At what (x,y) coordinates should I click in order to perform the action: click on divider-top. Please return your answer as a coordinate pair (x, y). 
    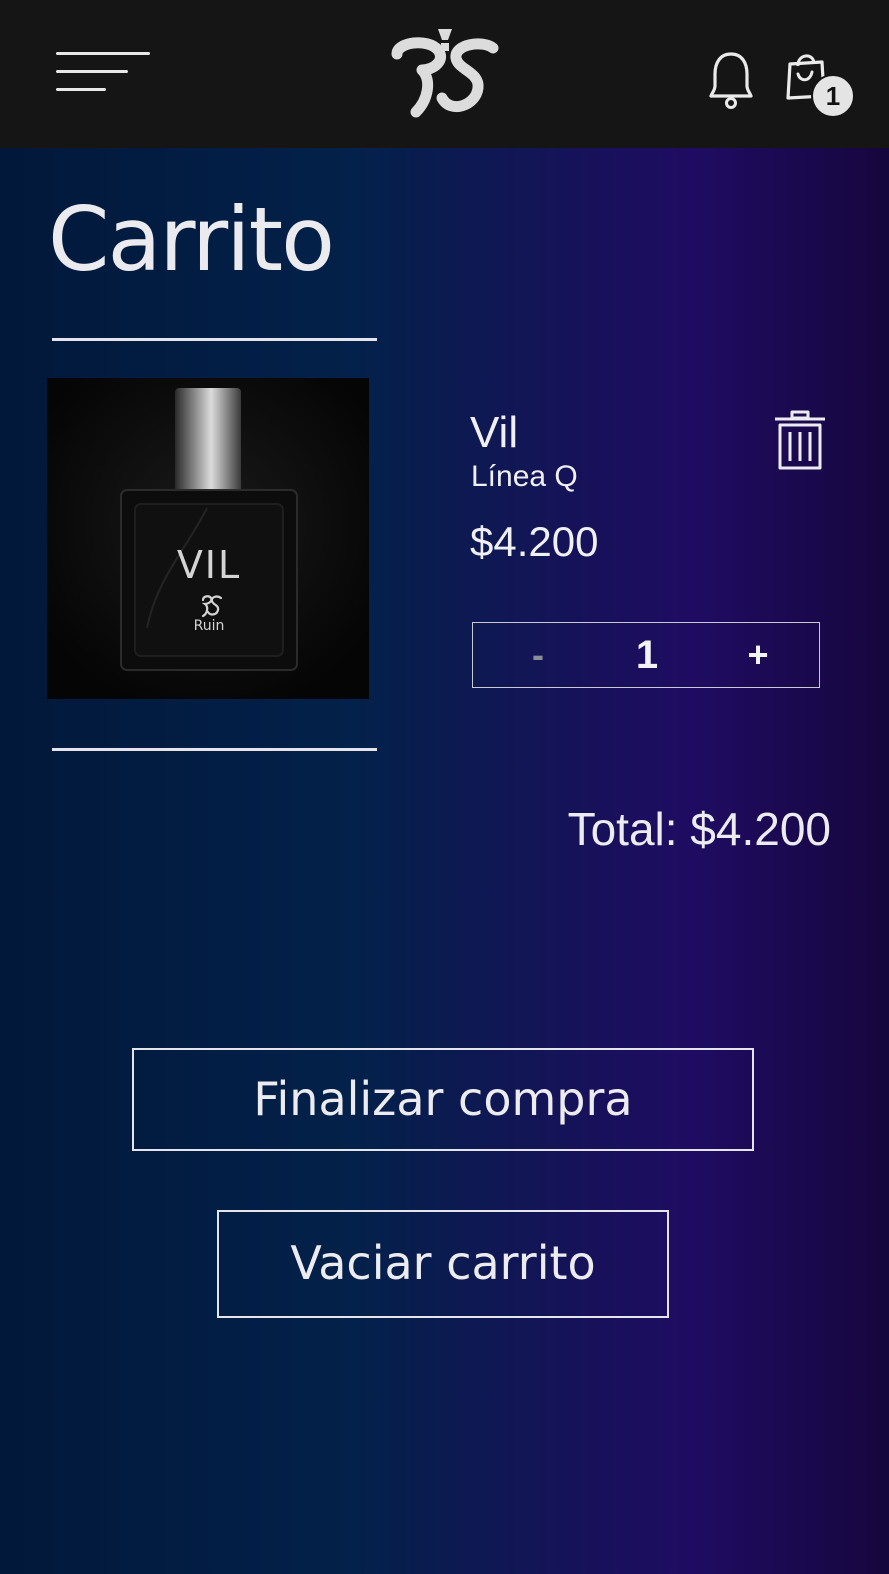
    Looking at the image, I should click on (214, 339).